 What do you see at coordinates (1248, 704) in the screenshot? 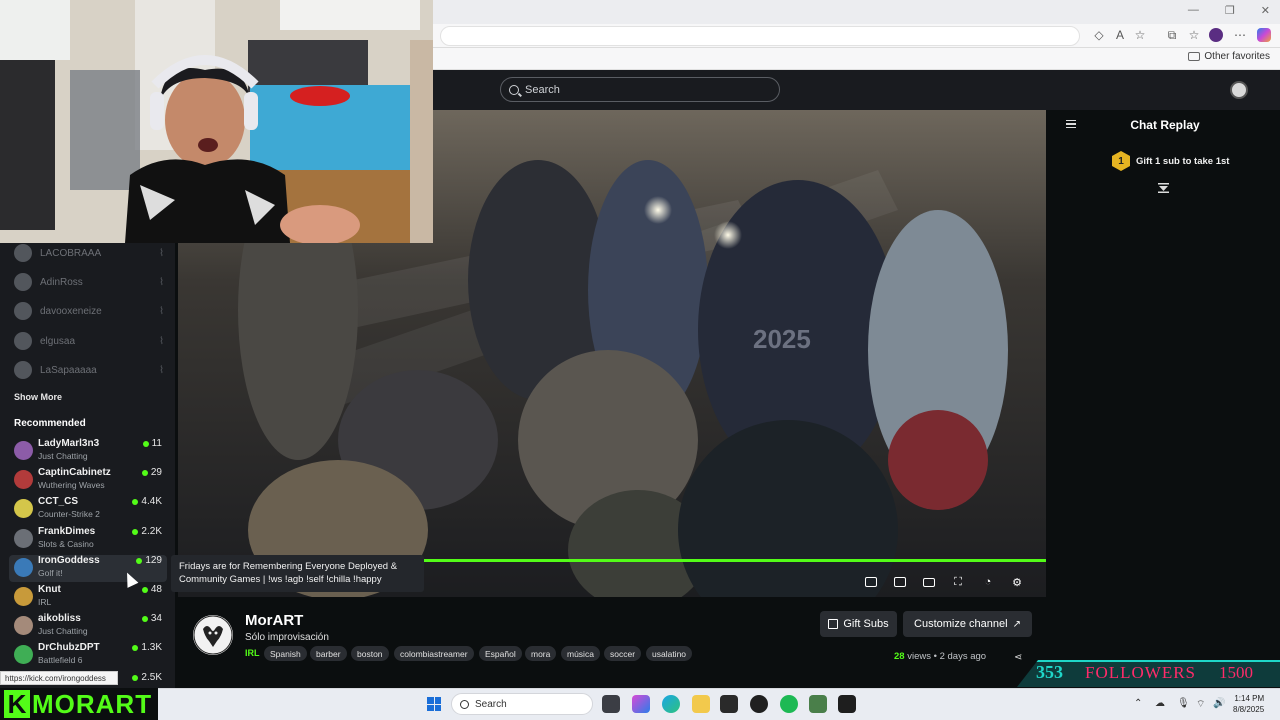
I see `system-clock: 1:14 PM 8/8/2025` at bounding box center [1248, 704].